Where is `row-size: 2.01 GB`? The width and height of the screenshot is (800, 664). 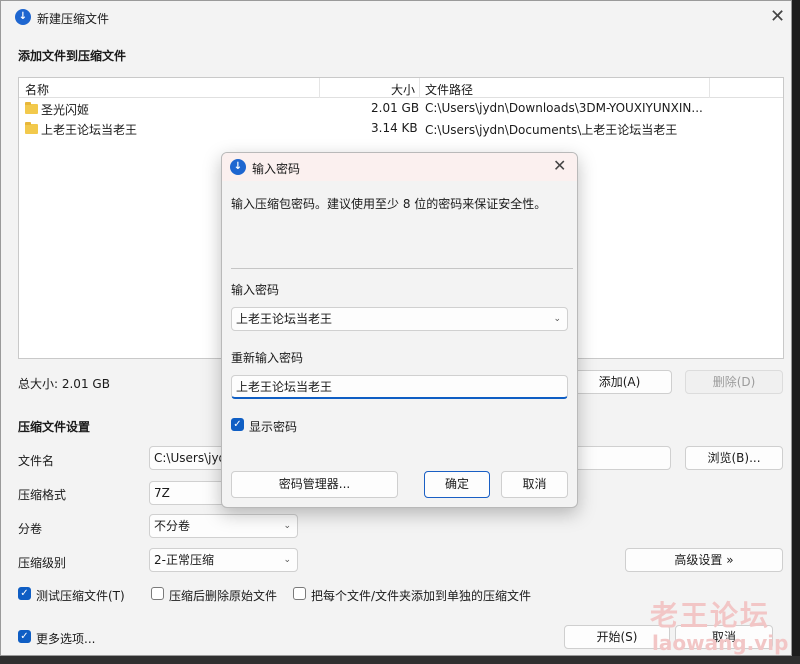 row-size: 2.01 GB is located at coordinates (395, 108).